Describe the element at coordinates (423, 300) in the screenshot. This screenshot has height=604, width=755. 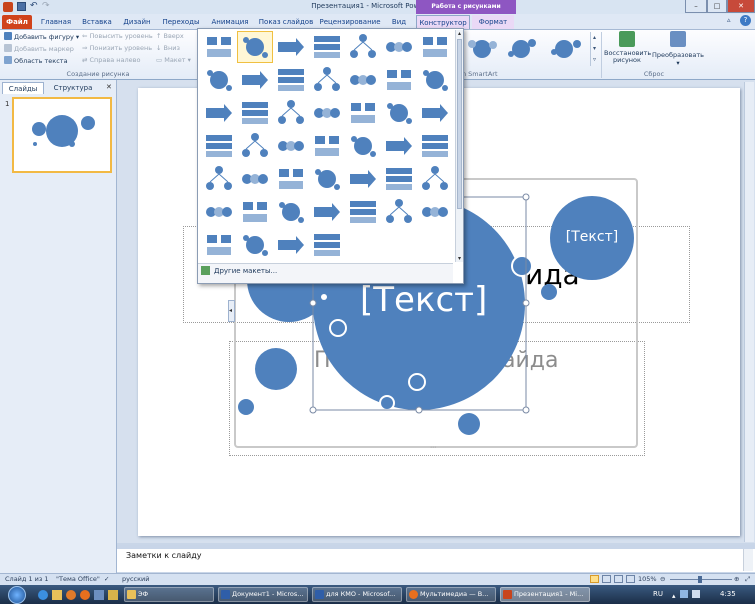
I see `smartart-main-text: [Текст]` at that location.